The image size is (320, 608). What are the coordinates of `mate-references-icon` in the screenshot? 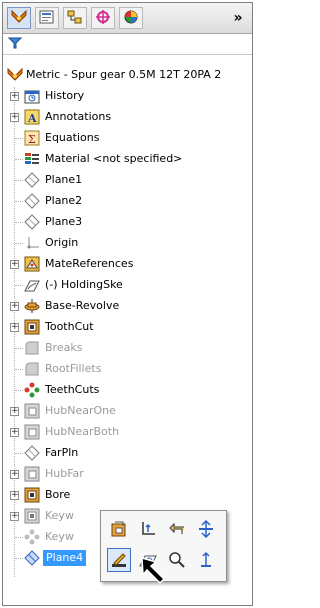 It's located at (32, 264).